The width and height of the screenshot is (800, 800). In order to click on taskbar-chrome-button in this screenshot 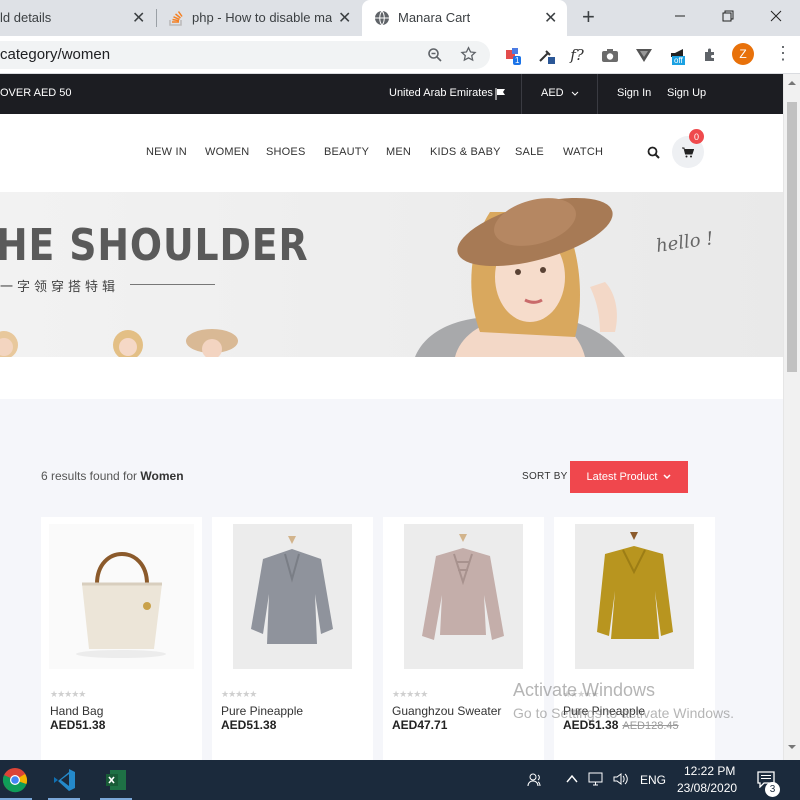, I will do `click(16, 782)`.